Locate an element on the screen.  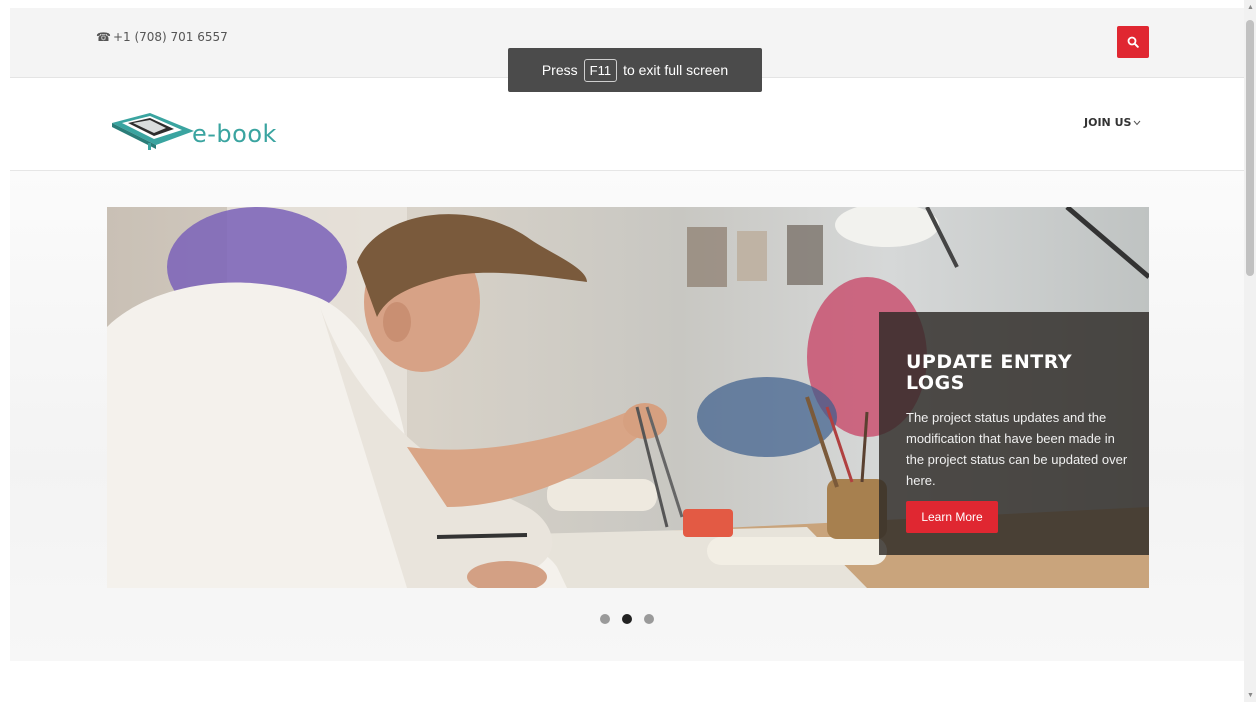
search-icon is located at coordinates (1133, 42).